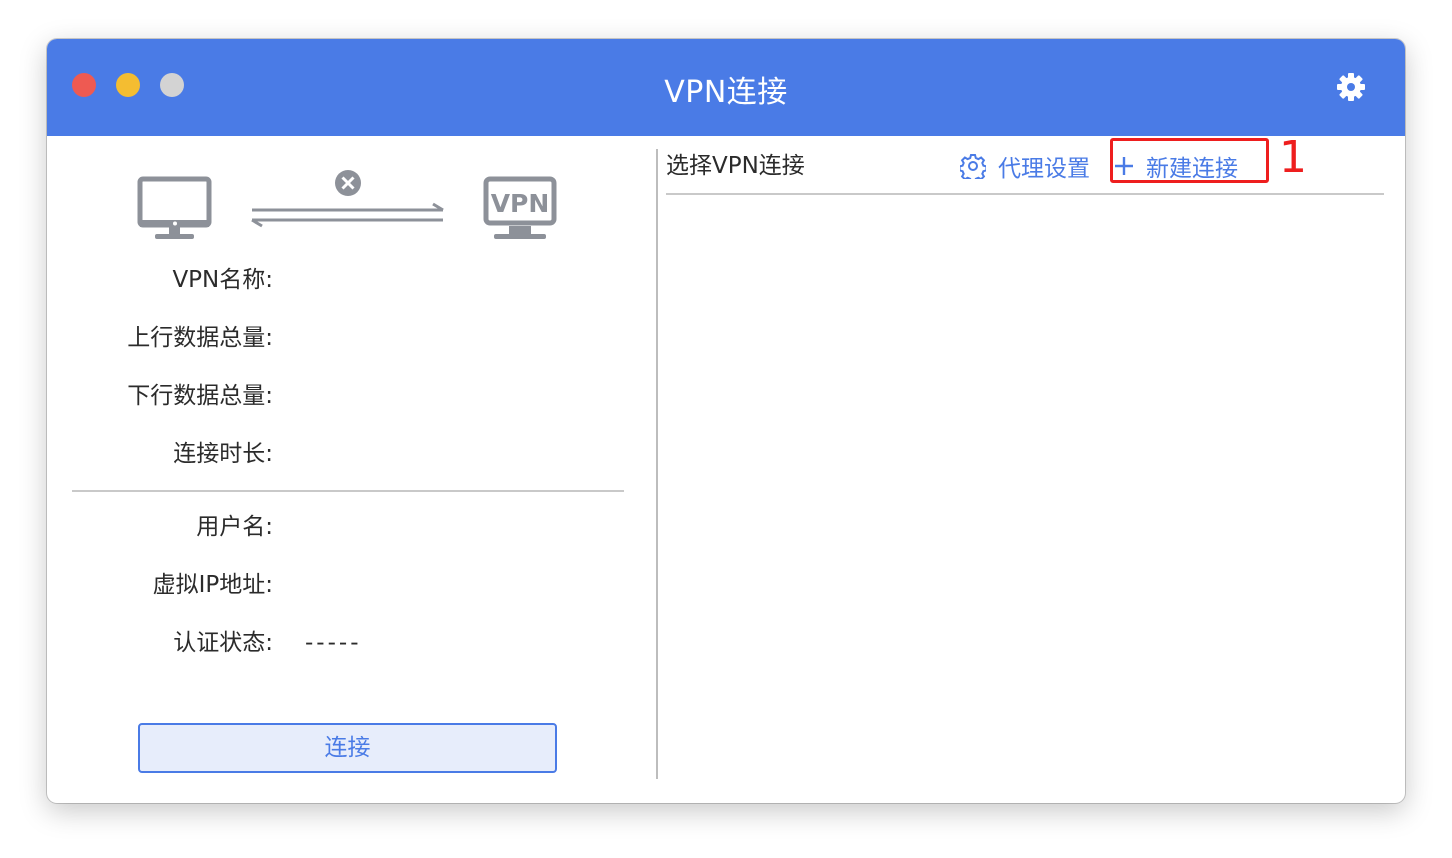 Image resolution: width=1452 pixels, height=858 pixels. Describe the element at coordinates (348, 491) in the screenshot. I see `divider` at that location.